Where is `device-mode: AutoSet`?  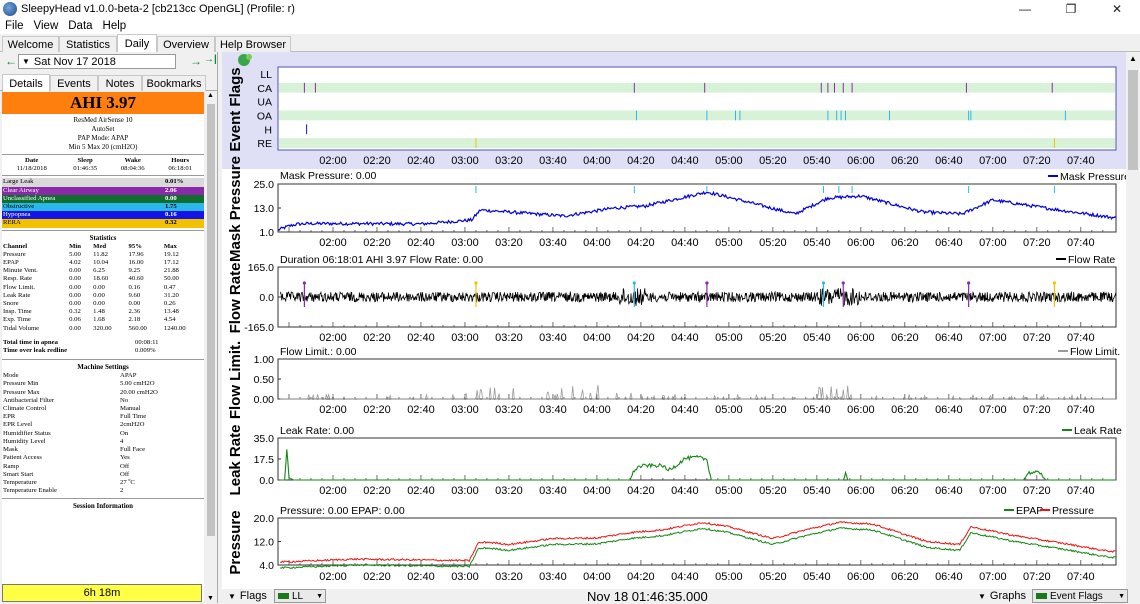 device-mode: AutoSet is located at coordinates (103, 129).